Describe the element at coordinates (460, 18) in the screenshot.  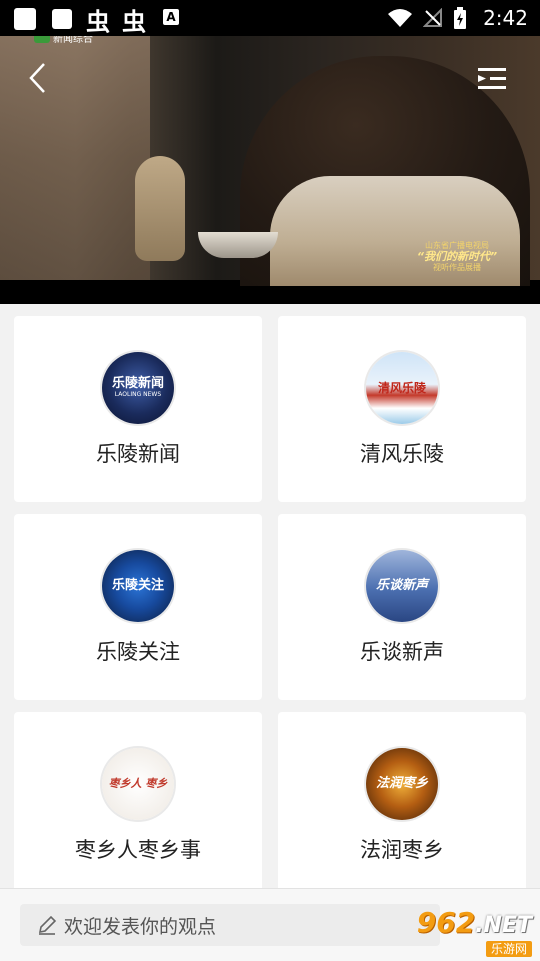
I see `battery-charging-icon` at that location.